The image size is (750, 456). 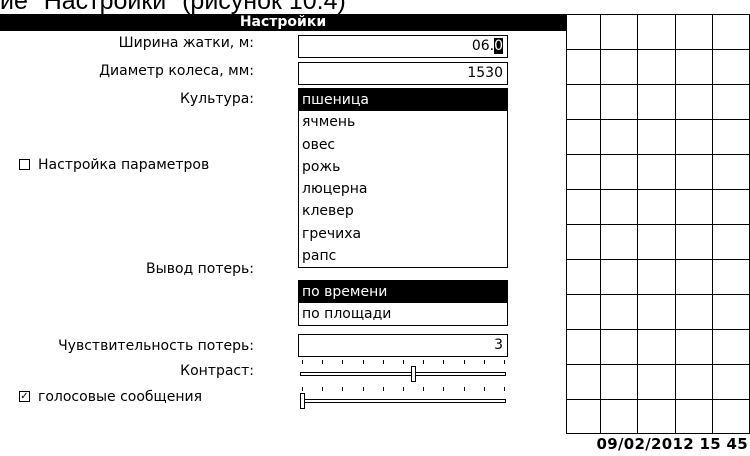 I want to click on voice-level-ticks, so click(x=403, y=389).